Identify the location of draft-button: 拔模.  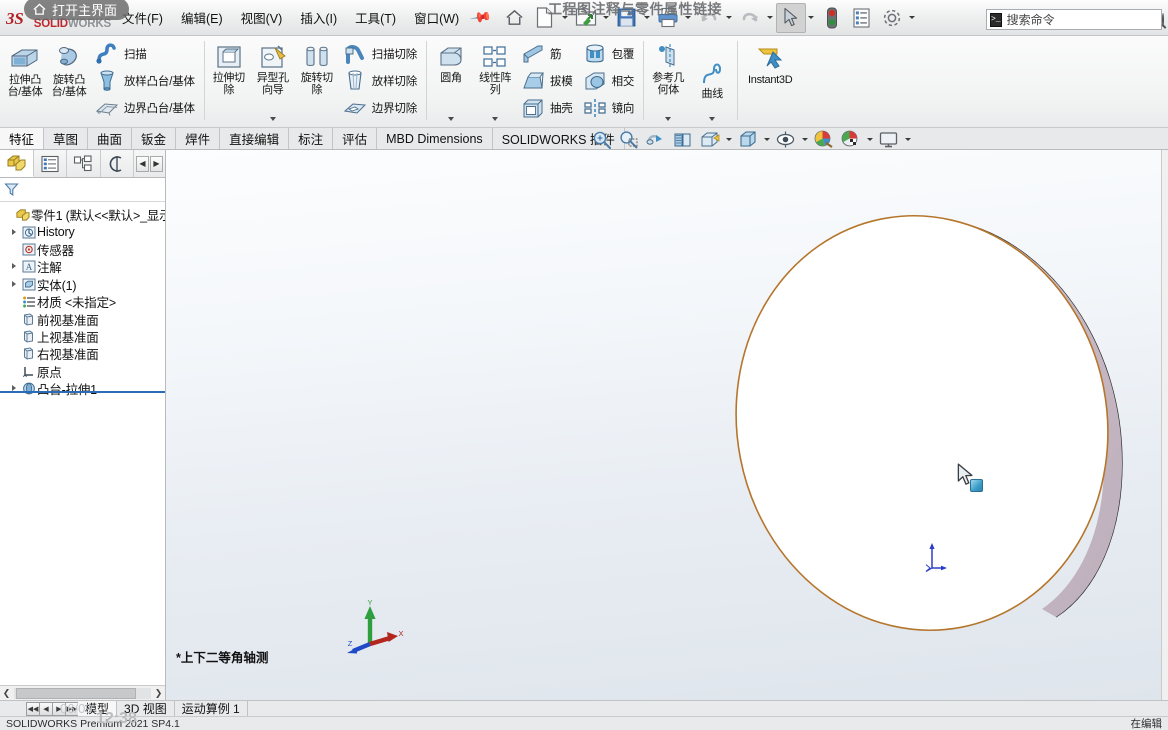
(548, 80).